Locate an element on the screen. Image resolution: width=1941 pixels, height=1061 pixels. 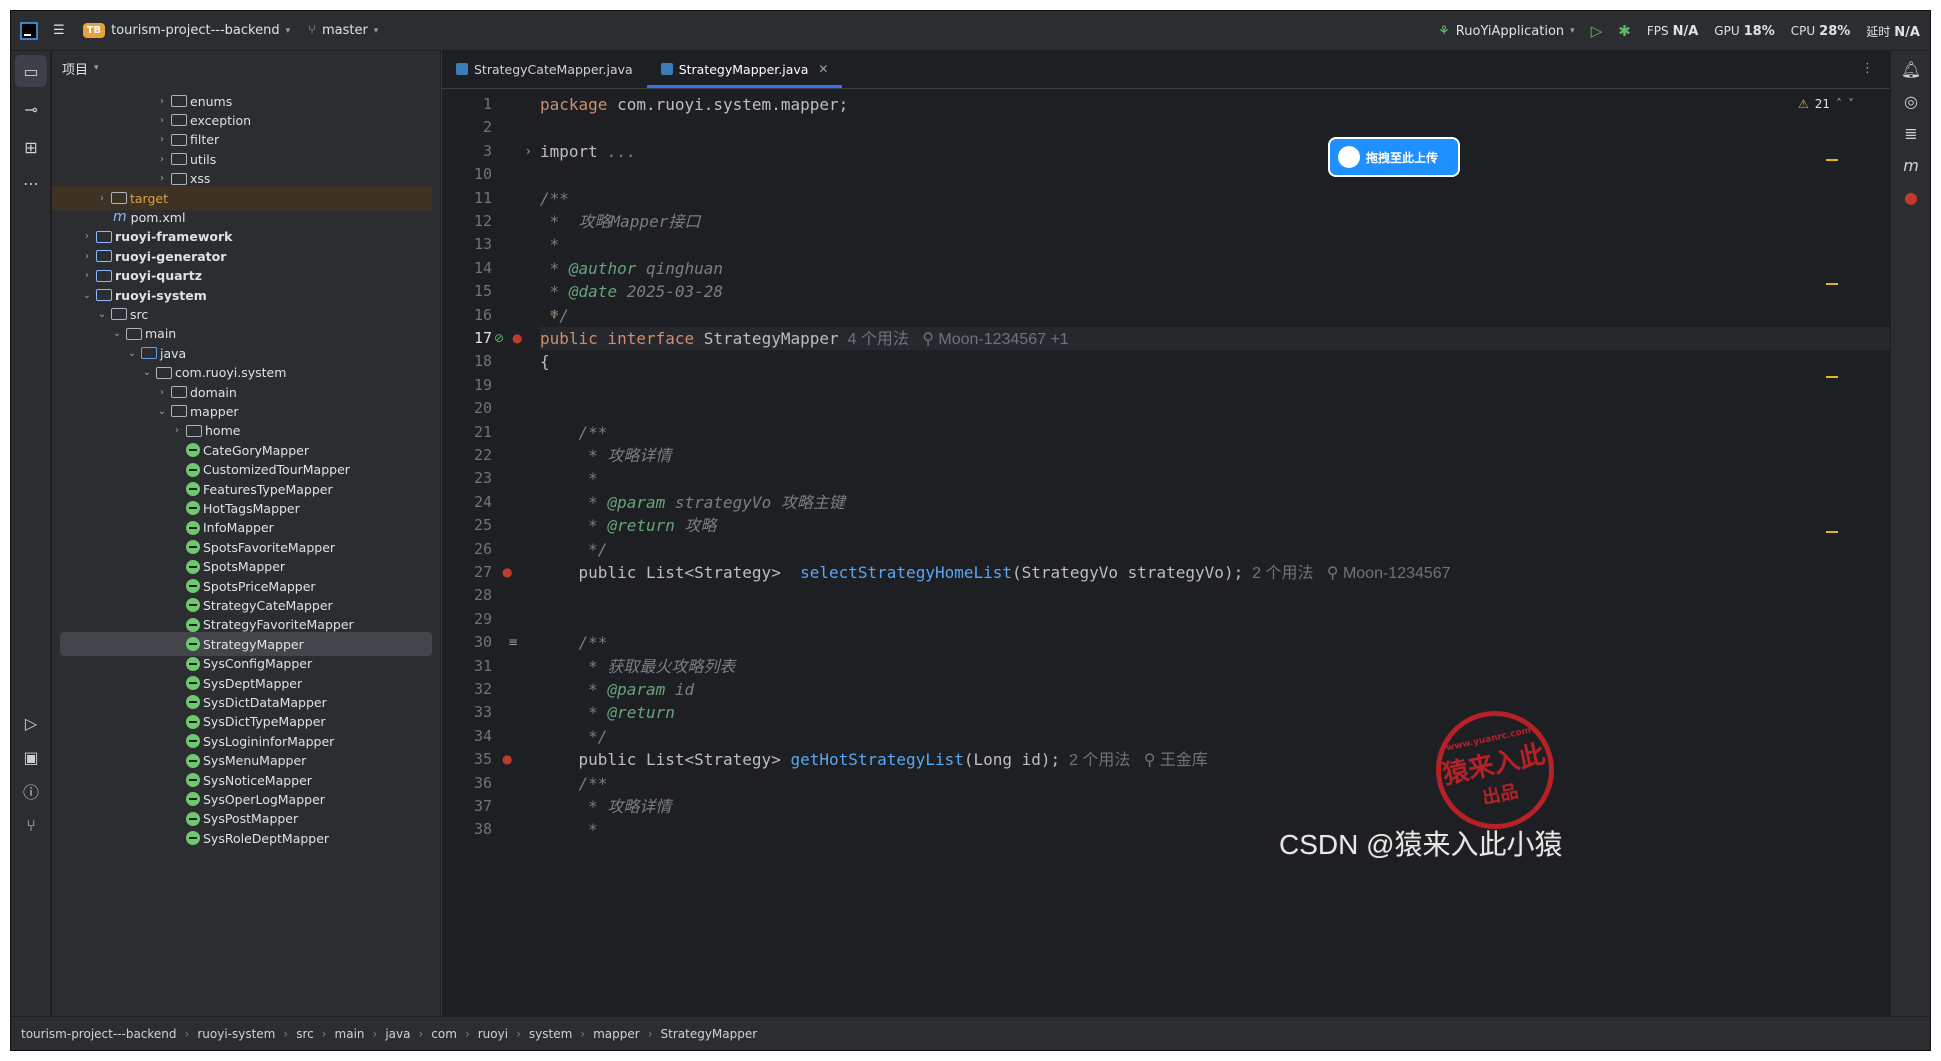
tree-item: SysRoleDeptMapper is located at coordinates (242, 838).